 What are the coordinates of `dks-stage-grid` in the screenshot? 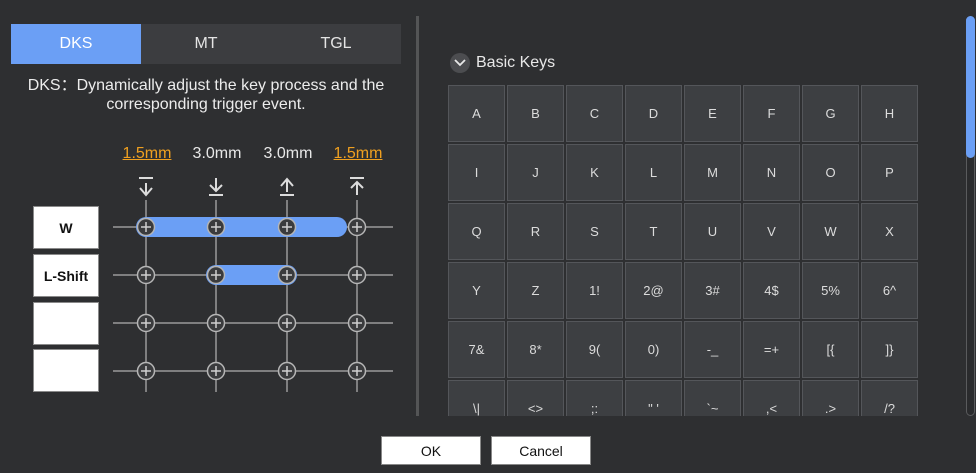 It's located at (253, 284).